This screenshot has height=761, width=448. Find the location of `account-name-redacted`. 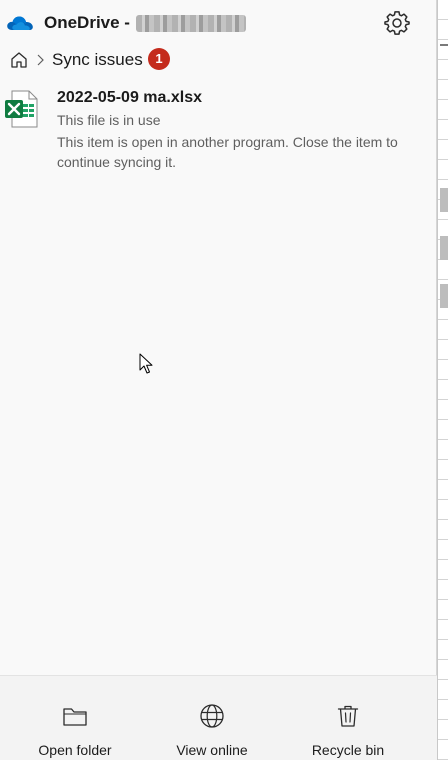

account-name-redacted is located at coordinates (191, 23).